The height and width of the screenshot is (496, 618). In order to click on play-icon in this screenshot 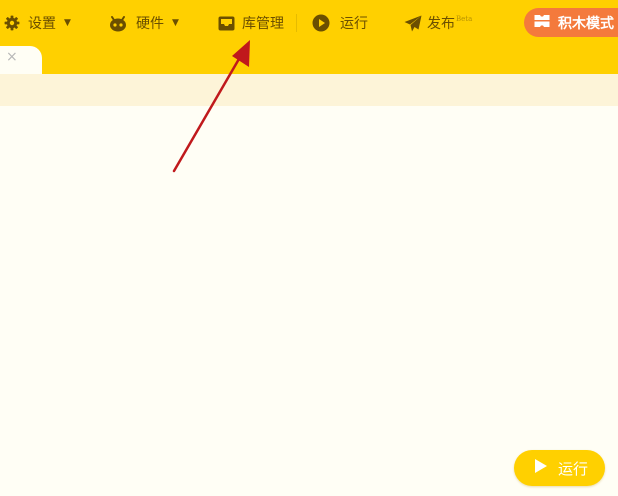, I will do `click(541, 468)`.